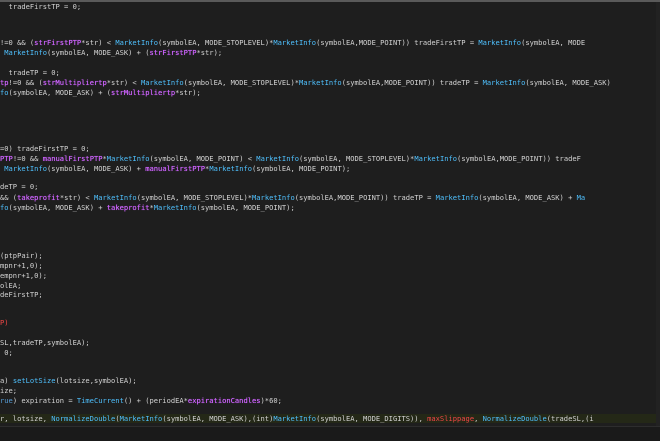  I want to click on code-token: empnr+1,0);, so click(23, 275).